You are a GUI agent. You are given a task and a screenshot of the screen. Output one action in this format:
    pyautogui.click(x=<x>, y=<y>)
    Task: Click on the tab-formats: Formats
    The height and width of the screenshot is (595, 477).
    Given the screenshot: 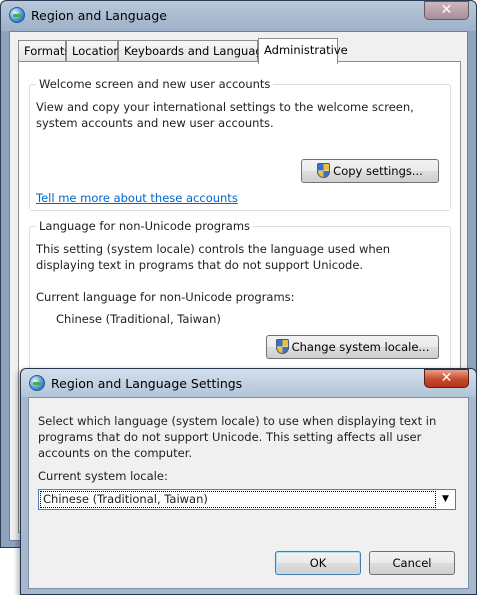 What is the action you would take?
    pyautogui.click(x=44, y=51)
    